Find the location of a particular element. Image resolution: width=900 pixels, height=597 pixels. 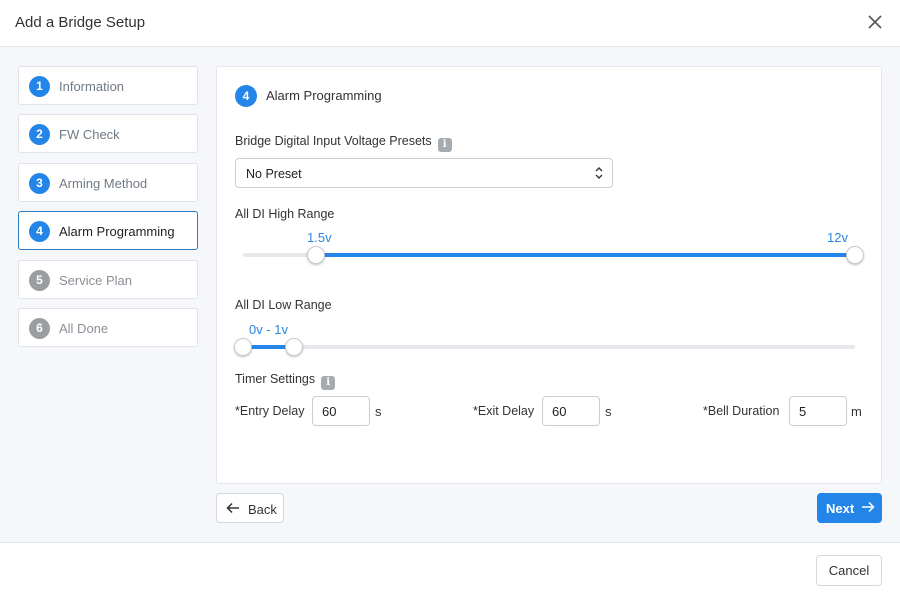

step-label: Information is located at coordinates (92, 86).